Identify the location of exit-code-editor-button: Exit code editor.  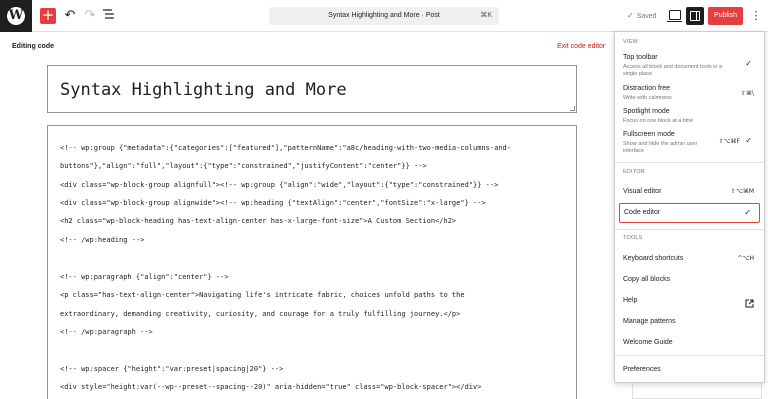
(581, 46).